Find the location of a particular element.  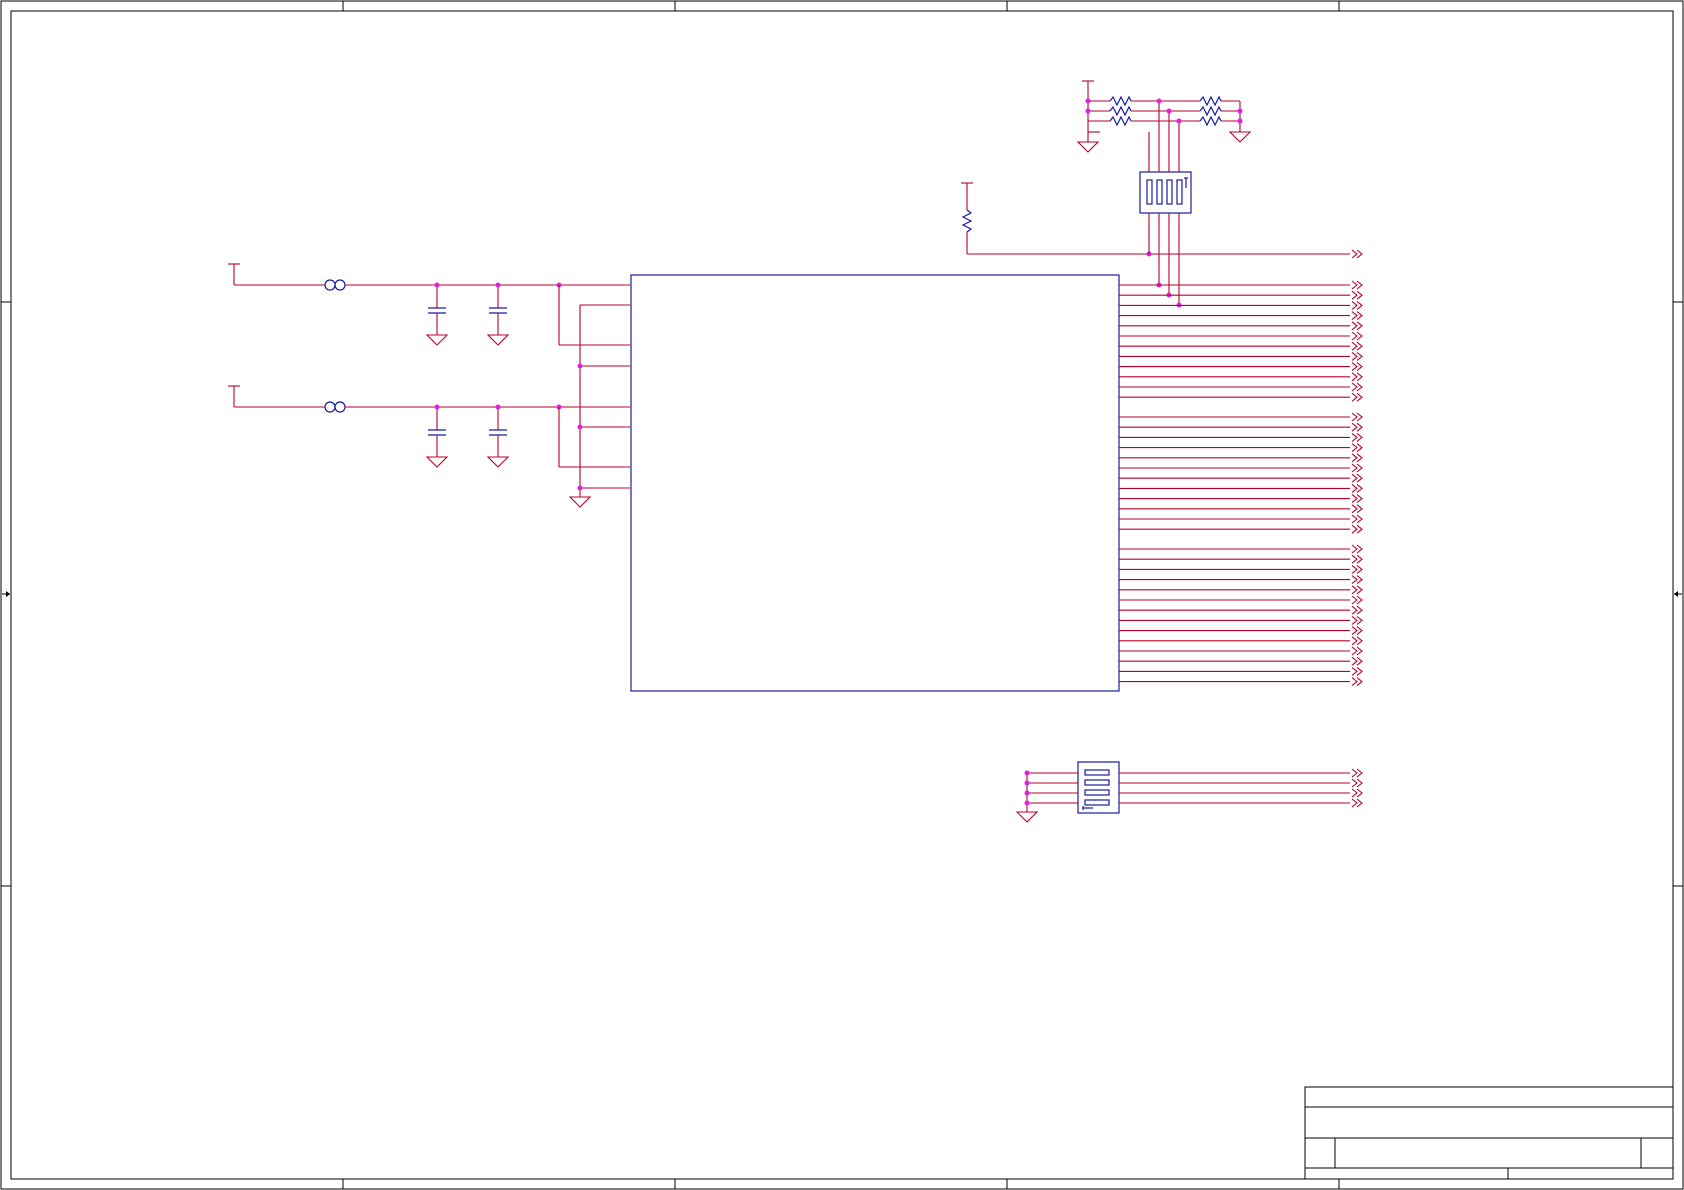

ic-body is located at coordinates (875, 483).